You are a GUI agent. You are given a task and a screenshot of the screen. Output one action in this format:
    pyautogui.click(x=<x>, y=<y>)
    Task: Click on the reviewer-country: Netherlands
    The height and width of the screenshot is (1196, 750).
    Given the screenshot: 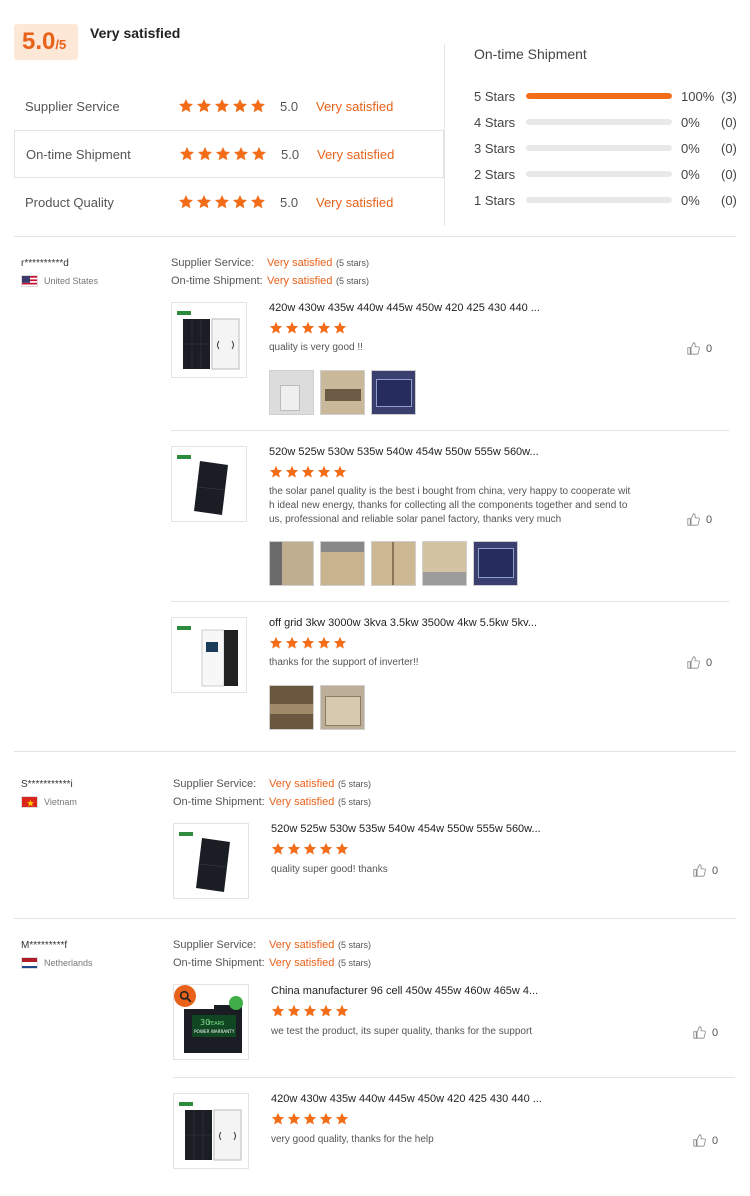 What is the action you would take?
    pyautogui.click(x=57, y=963)
    